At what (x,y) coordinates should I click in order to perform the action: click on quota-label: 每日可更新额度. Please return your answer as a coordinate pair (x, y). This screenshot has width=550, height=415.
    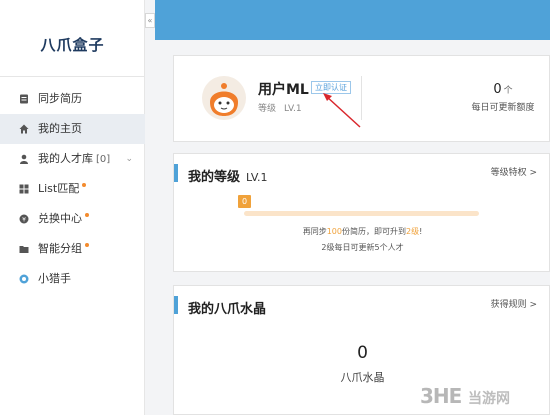
    Looking at the image, I should click on (503, 108).